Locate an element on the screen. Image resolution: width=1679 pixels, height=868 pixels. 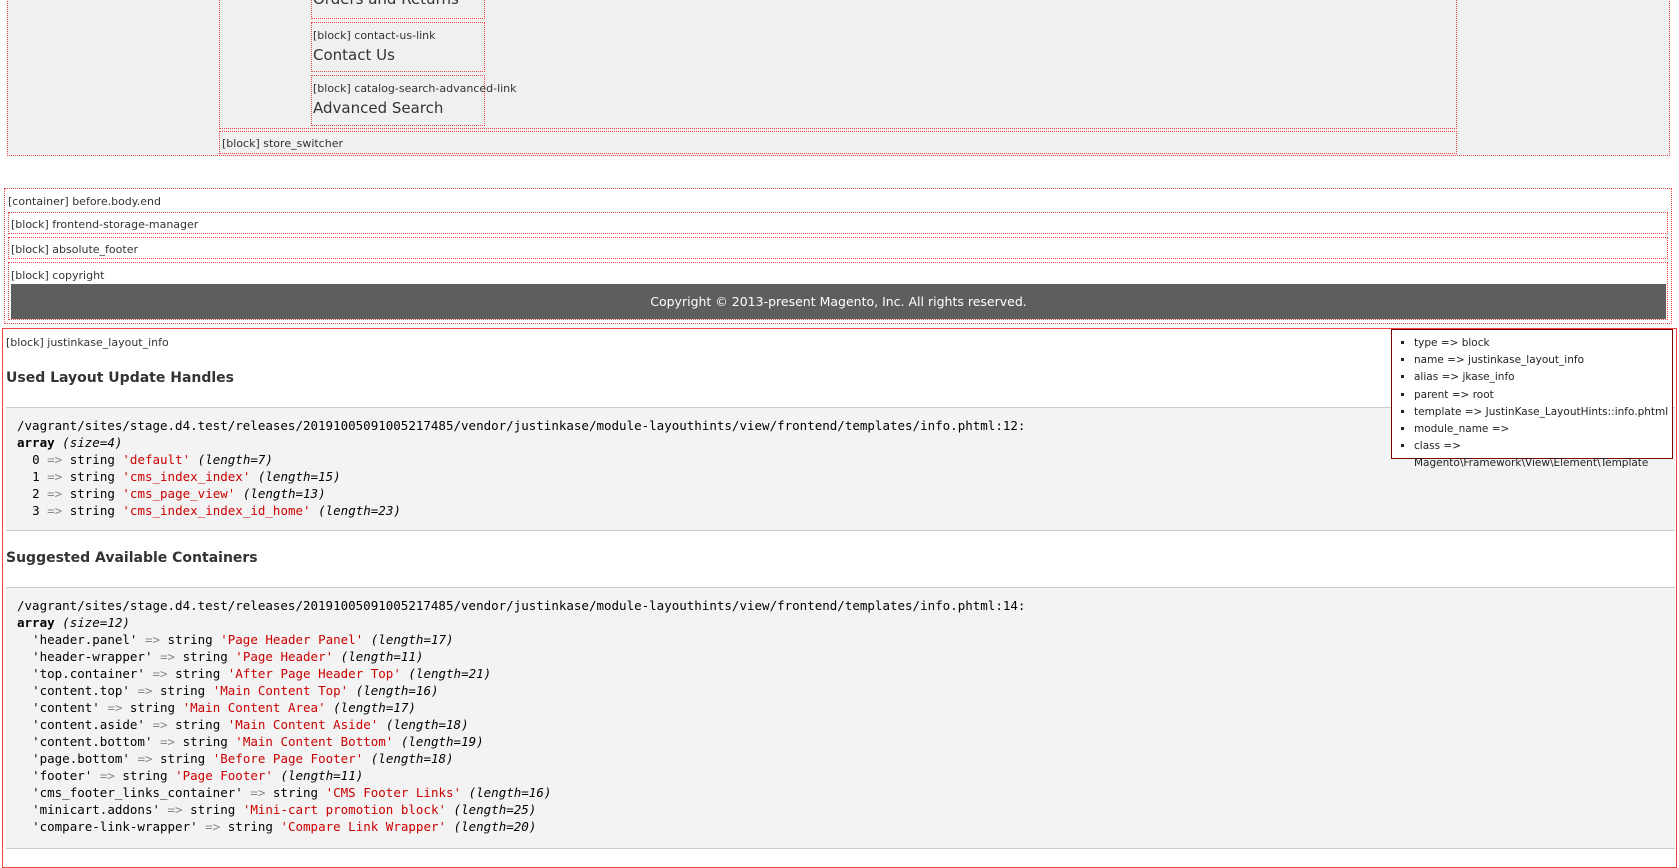
entry-key: 'page.bottom' is located at coordinates (81, 758).